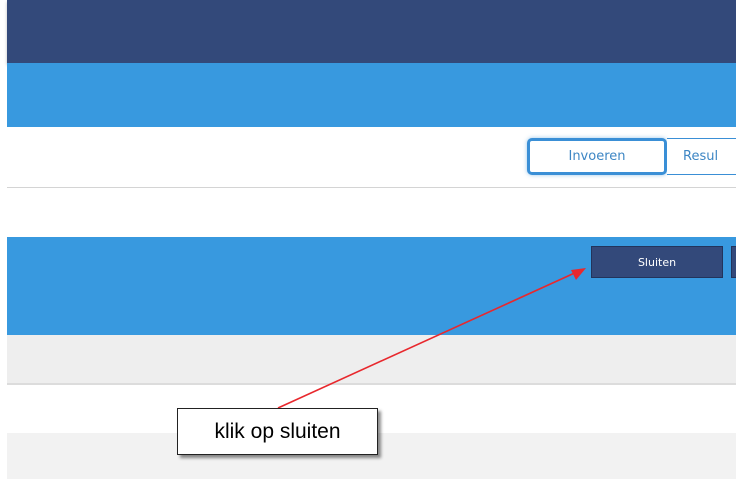  I want to click on tab-invoeren: Invoeren, so click(597, 156).